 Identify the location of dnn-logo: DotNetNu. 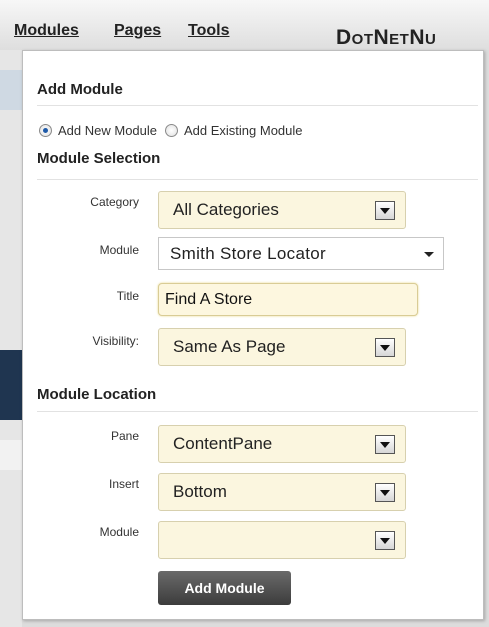
(386, 37).